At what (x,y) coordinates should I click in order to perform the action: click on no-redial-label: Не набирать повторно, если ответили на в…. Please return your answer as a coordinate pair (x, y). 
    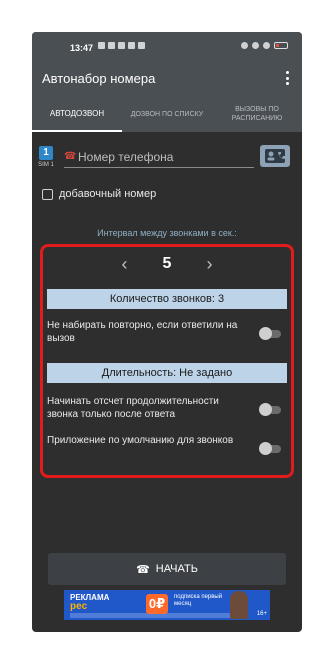
    Looking at the image, I should click on (142, 332).